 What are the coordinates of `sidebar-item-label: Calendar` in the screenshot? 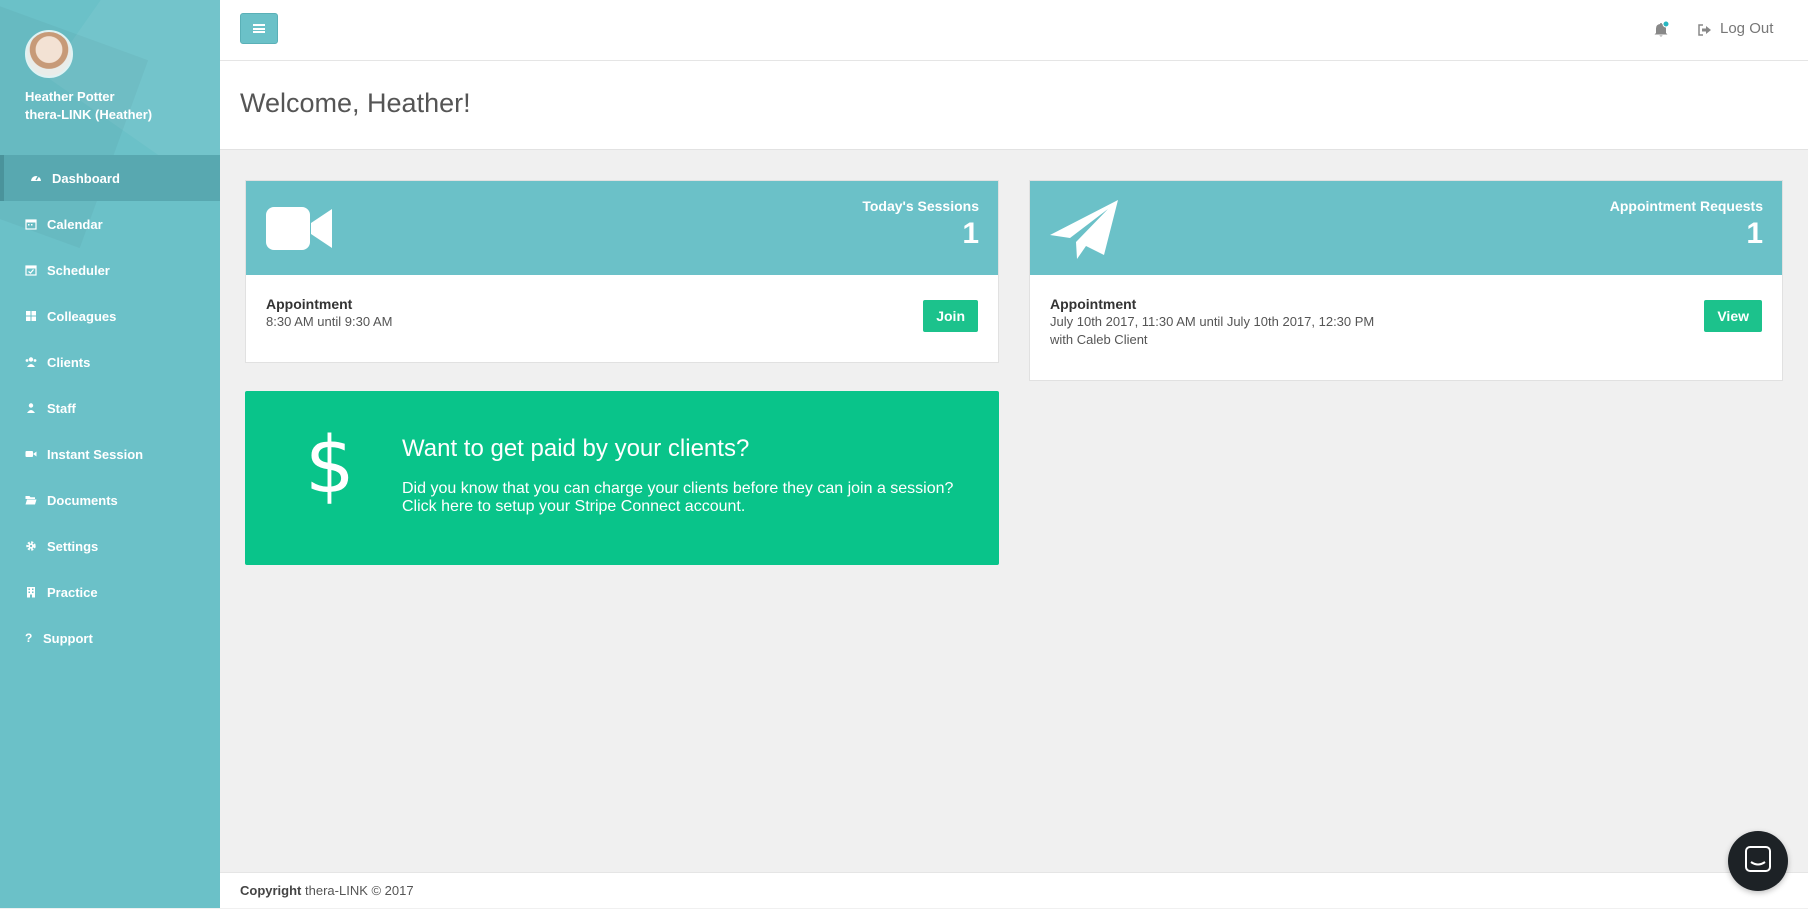 It's located at (75, 224).